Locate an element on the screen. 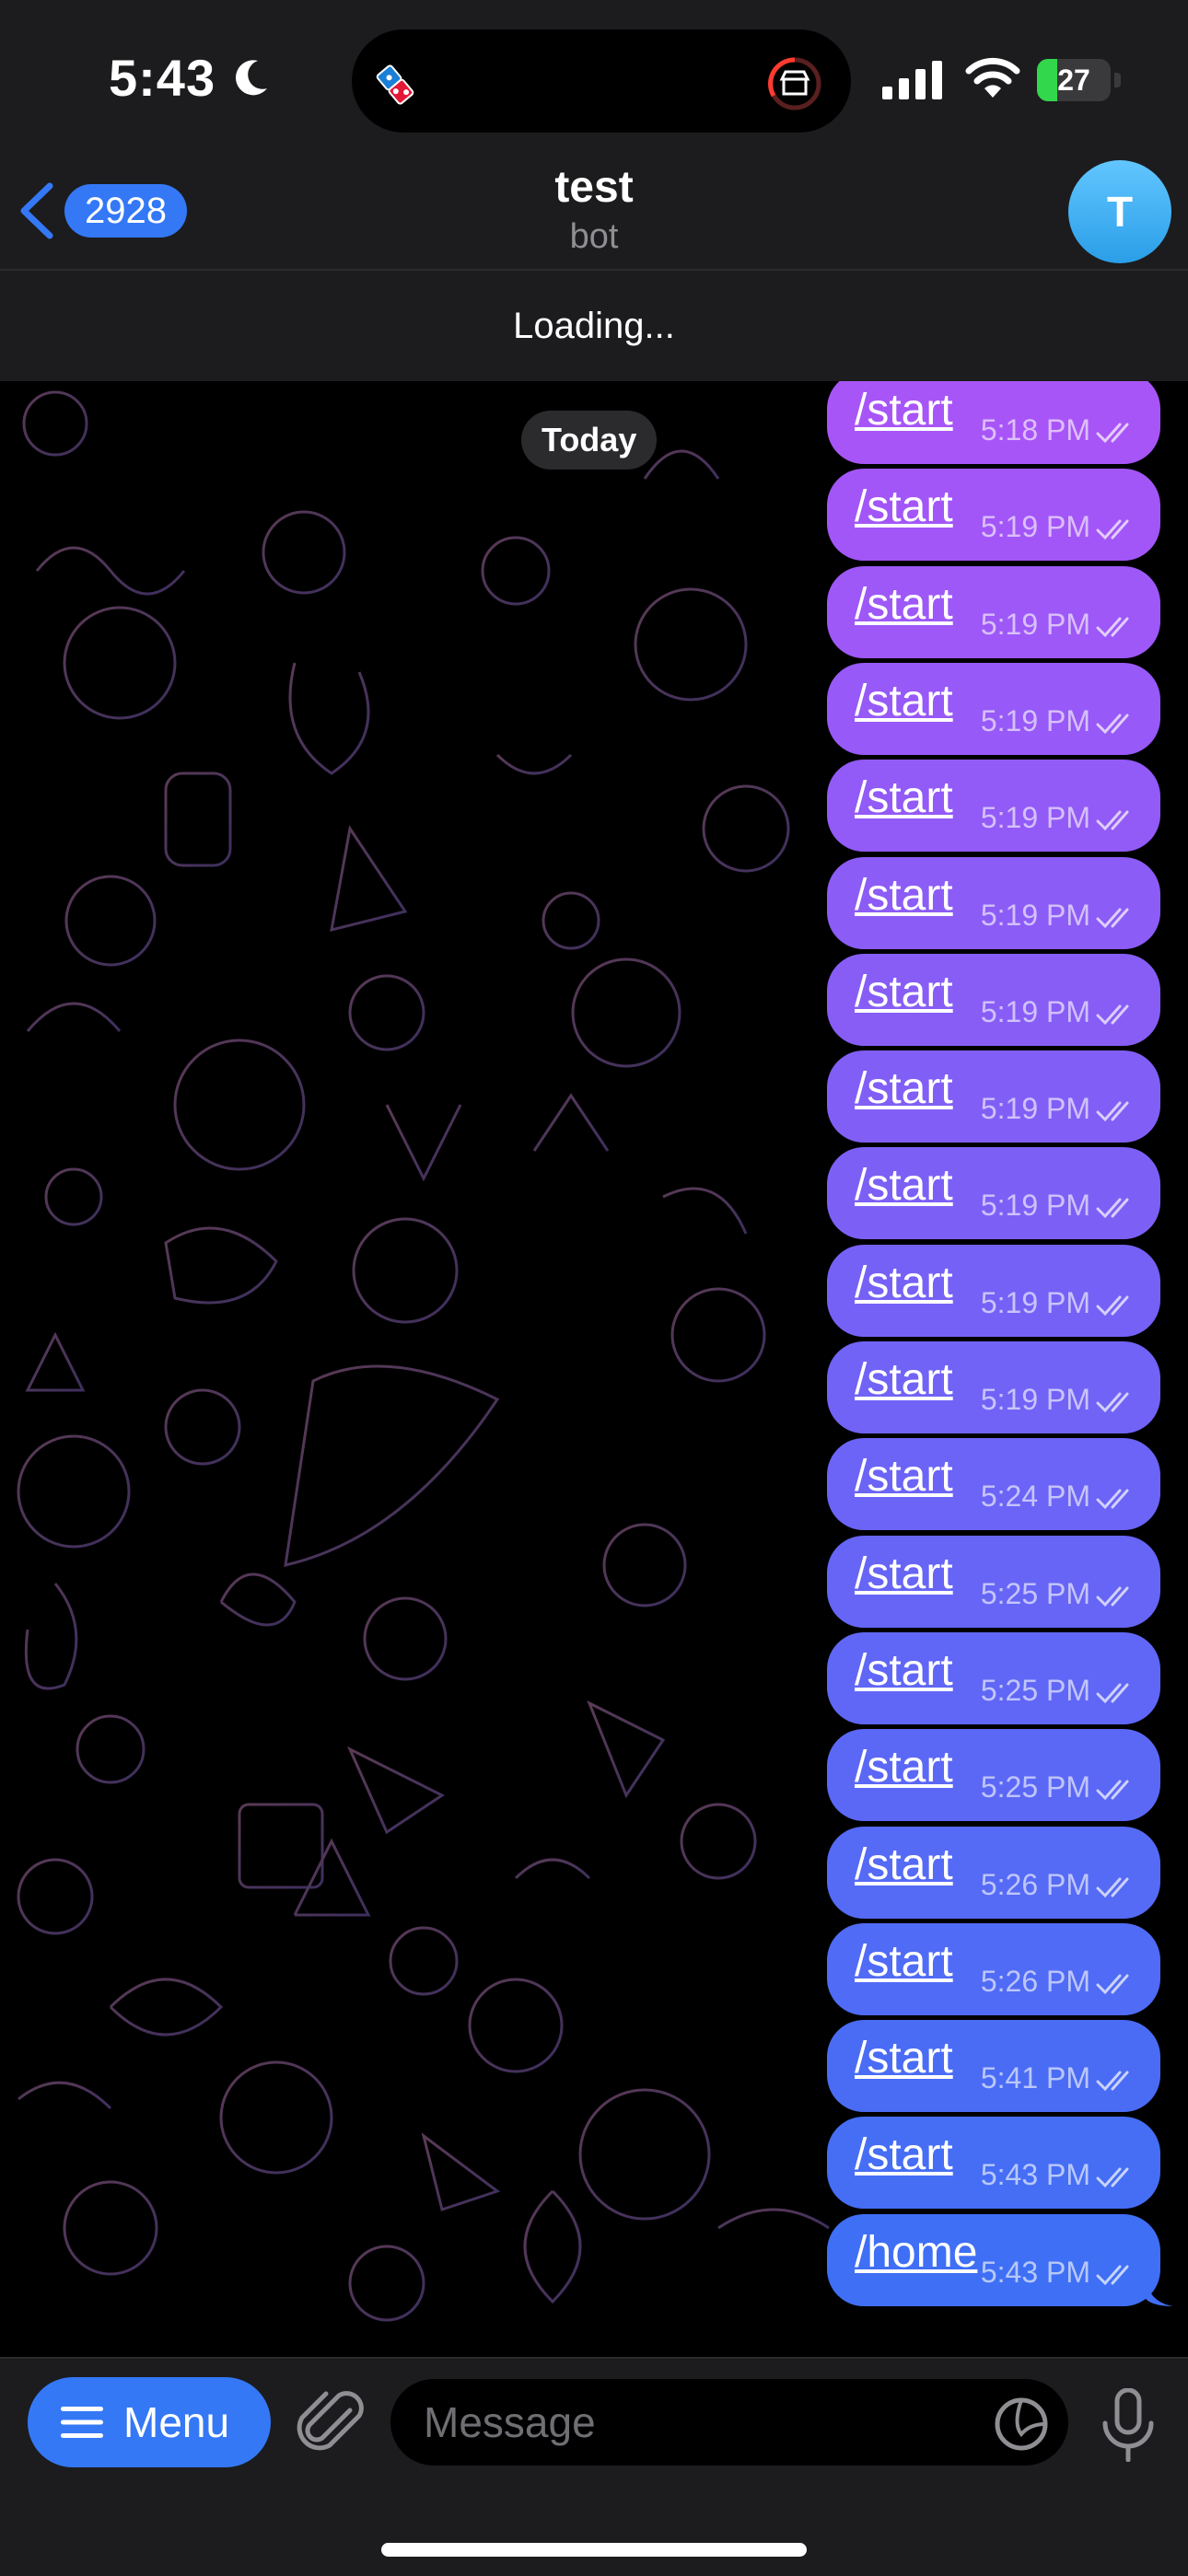 The width and height of the screenshot is (1188, 2576). message-bubble: /home 5:43 PM is located at coordinates (1000, 2260).